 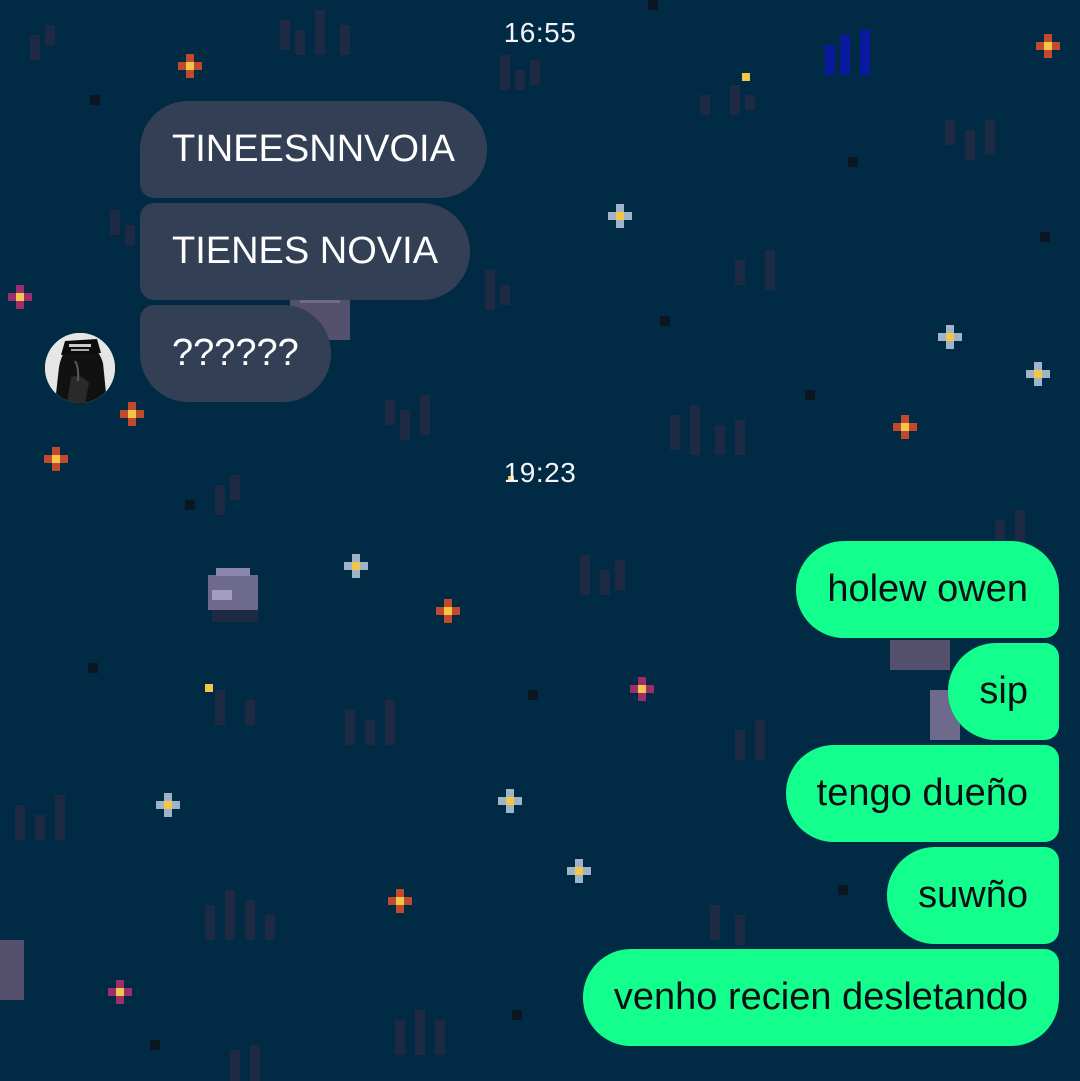 I want to click on outgoing-message-bubble: sip, so click(x=1003, y=691).